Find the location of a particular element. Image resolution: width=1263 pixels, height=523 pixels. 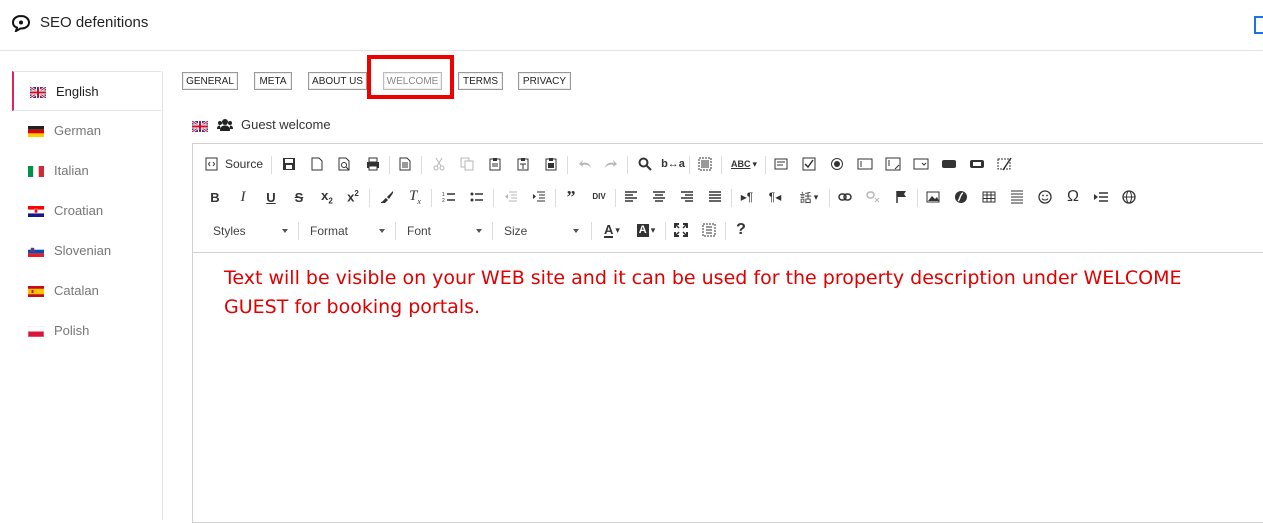

link-icon is located at coordinates (845, 197).